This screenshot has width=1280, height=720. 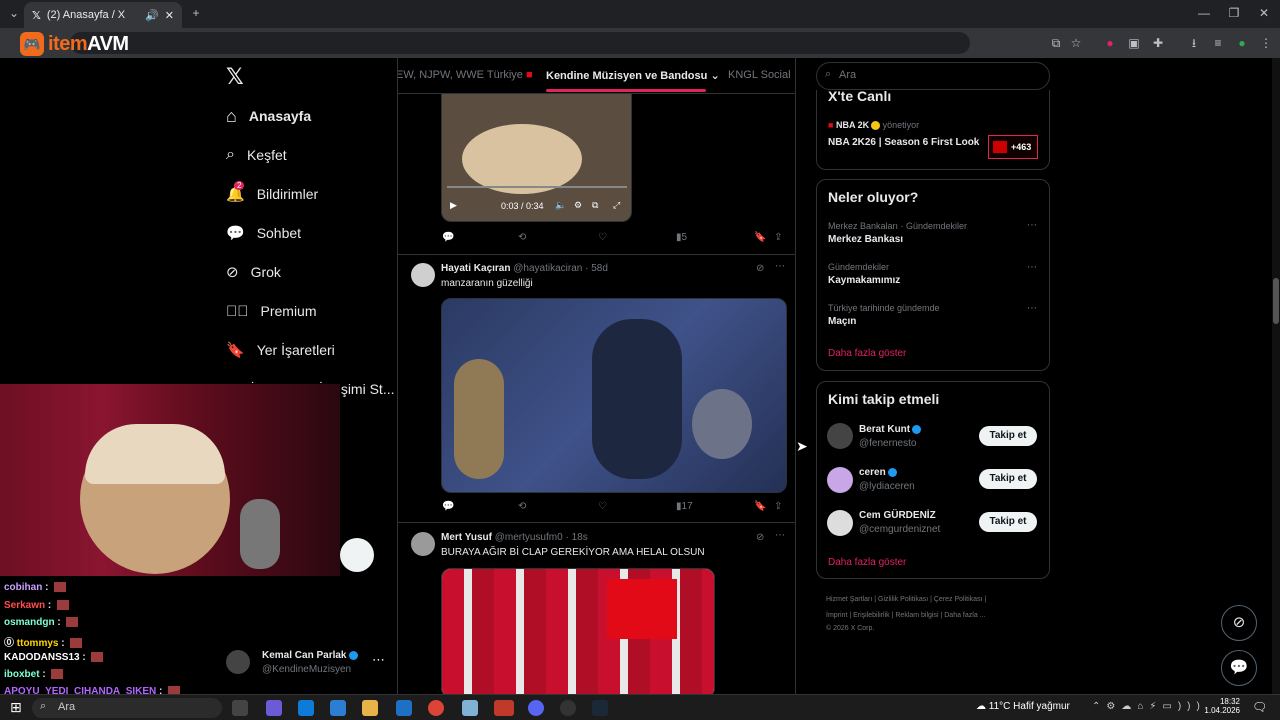 I want to click on page-scrollbar, so click(x=1276, y=376).